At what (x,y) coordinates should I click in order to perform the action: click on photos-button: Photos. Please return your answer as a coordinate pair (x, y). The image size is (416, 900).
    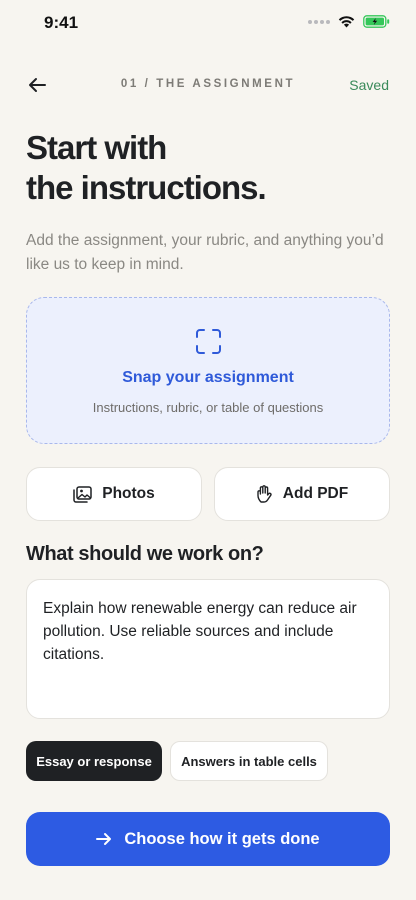
    Looking at the image, I should click on (114, 494).